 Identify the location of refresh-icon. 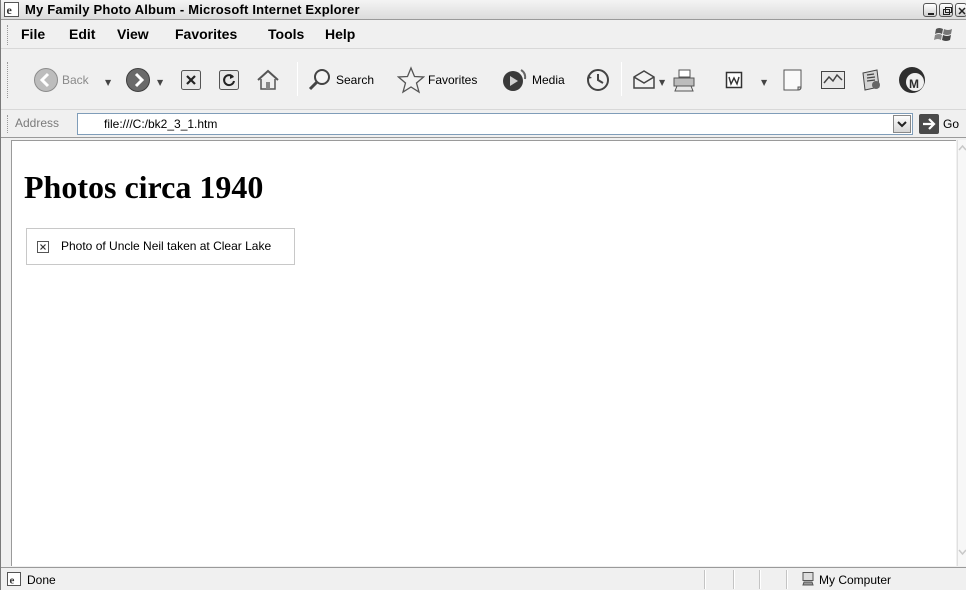
(229, 80).